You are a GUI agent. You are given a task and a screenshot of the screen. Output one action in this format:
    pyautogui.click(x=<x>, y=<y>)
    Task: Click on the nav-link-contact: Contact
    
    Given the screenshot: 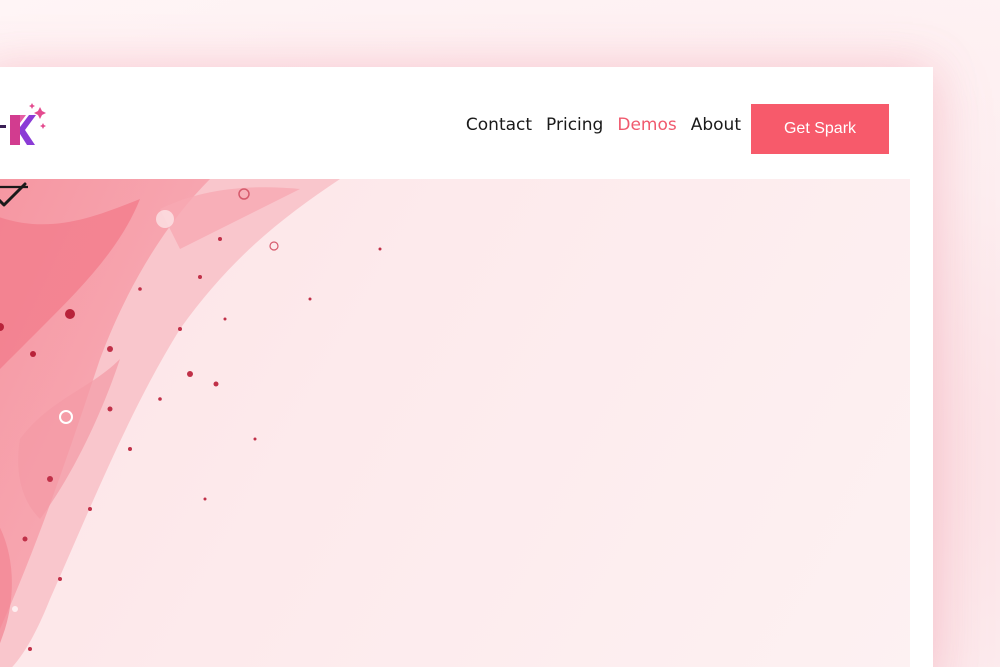 What is the action you would take?
    pyautogui.click(x=499, y=125)
    